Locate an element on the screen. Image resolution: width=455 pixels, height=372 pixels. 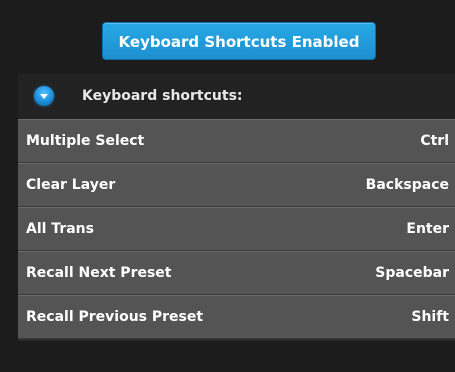
shortcut-row-multiple-select: Multiple Select Ctrl is located at coordinates (236, 141).